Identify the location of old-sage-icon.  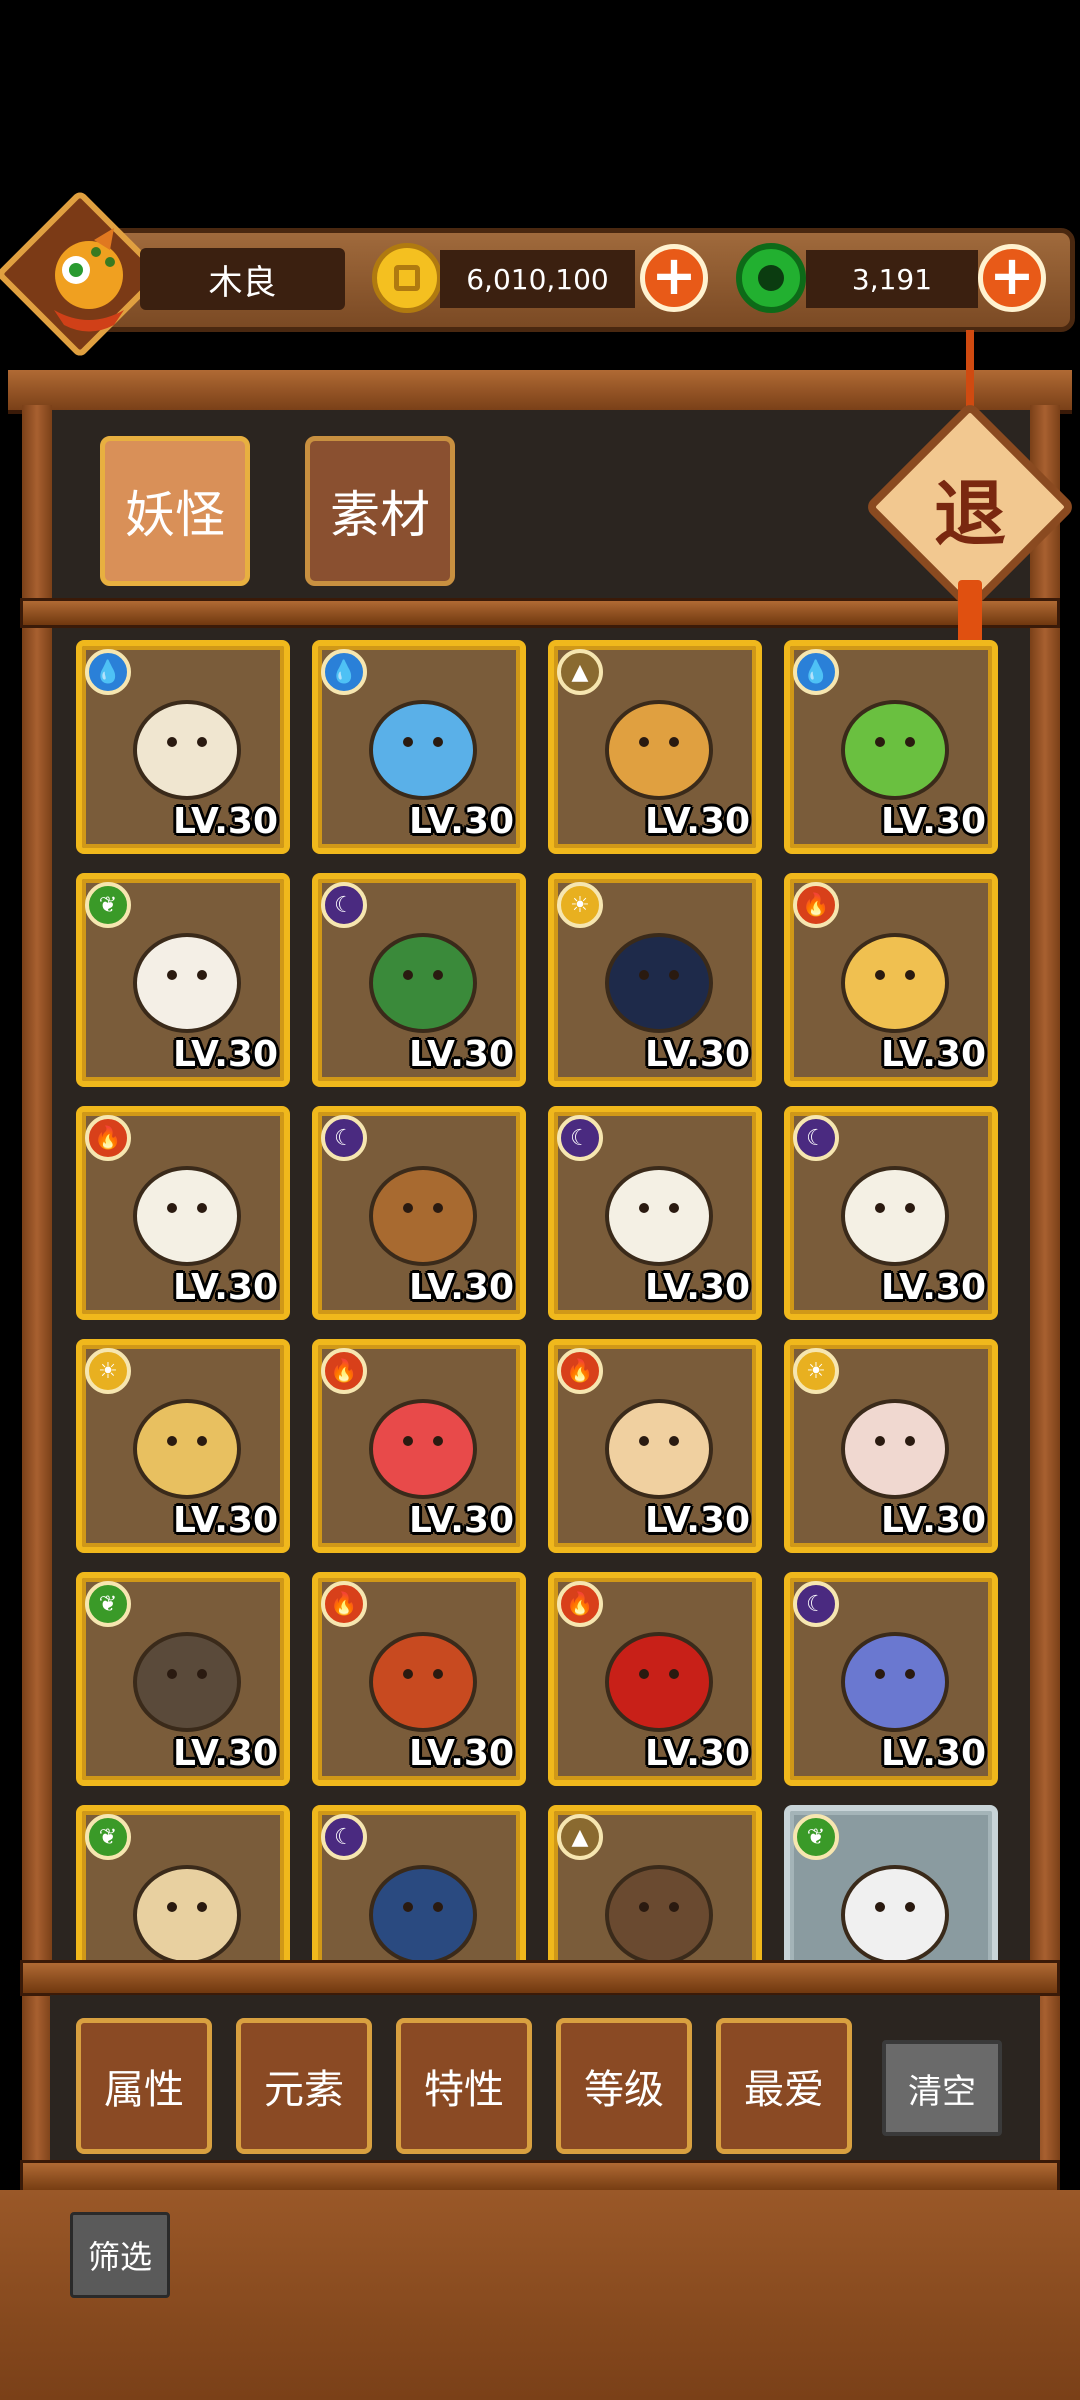
(187, 1682).